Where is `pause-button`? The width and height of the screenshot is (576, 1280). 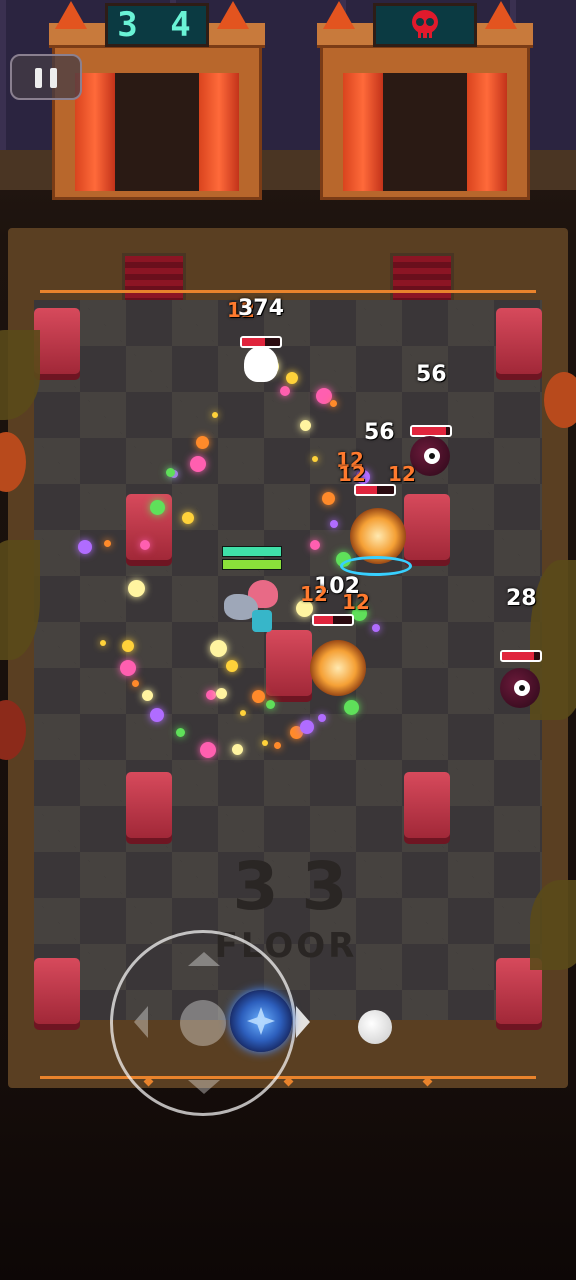
pause-button is located at coordinates (46, 77).